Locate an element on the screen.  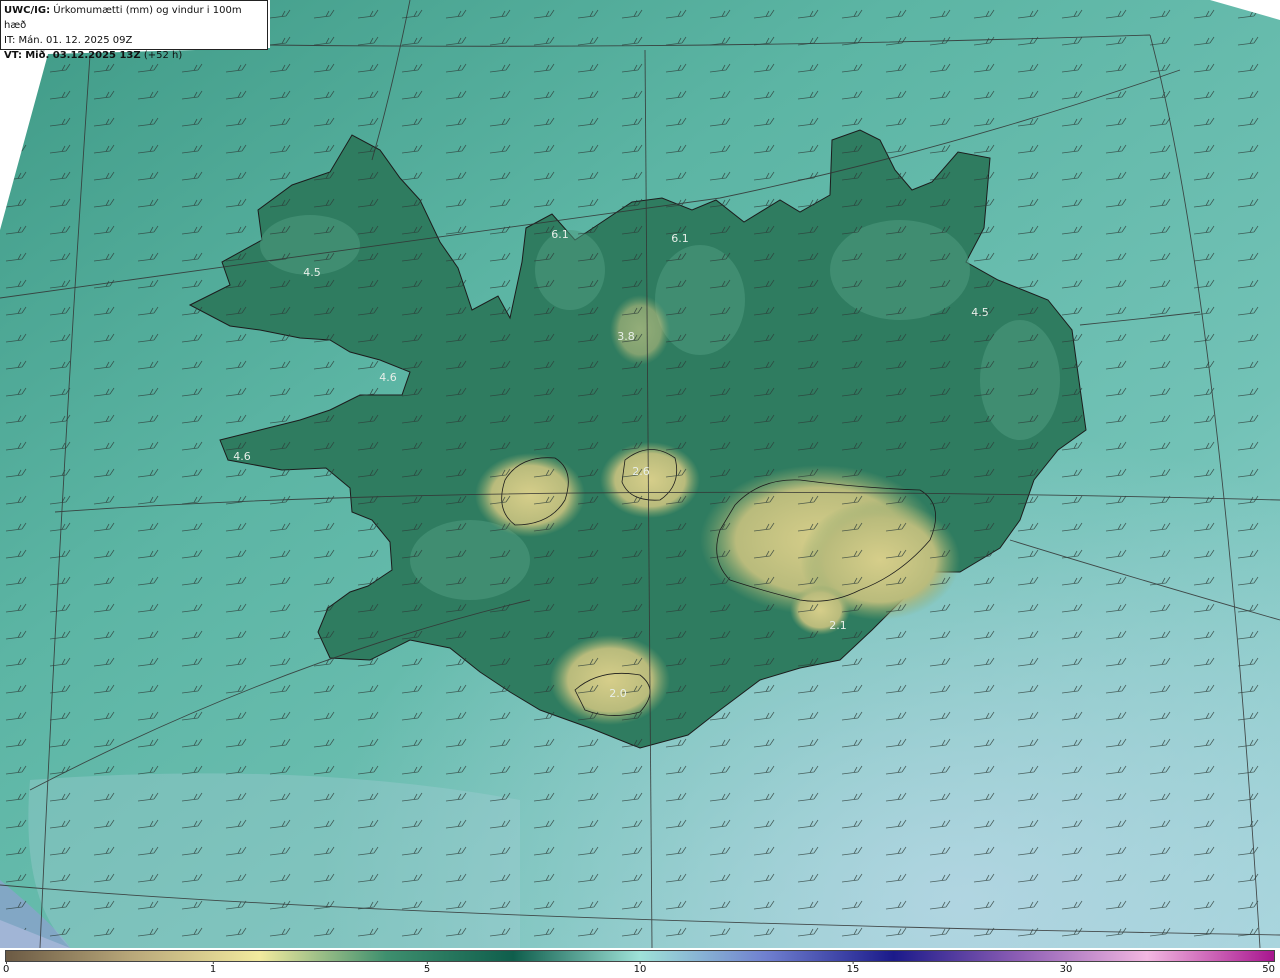
max-value-label: 2.6 is located at coordinates (641, 471).